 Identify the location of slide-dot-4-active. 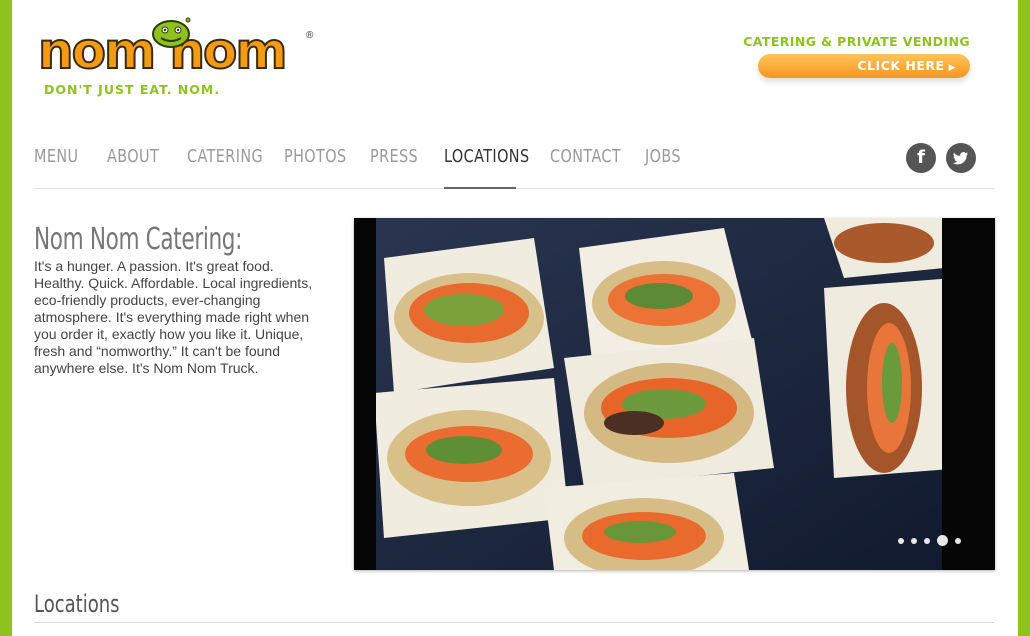
(942, 540).